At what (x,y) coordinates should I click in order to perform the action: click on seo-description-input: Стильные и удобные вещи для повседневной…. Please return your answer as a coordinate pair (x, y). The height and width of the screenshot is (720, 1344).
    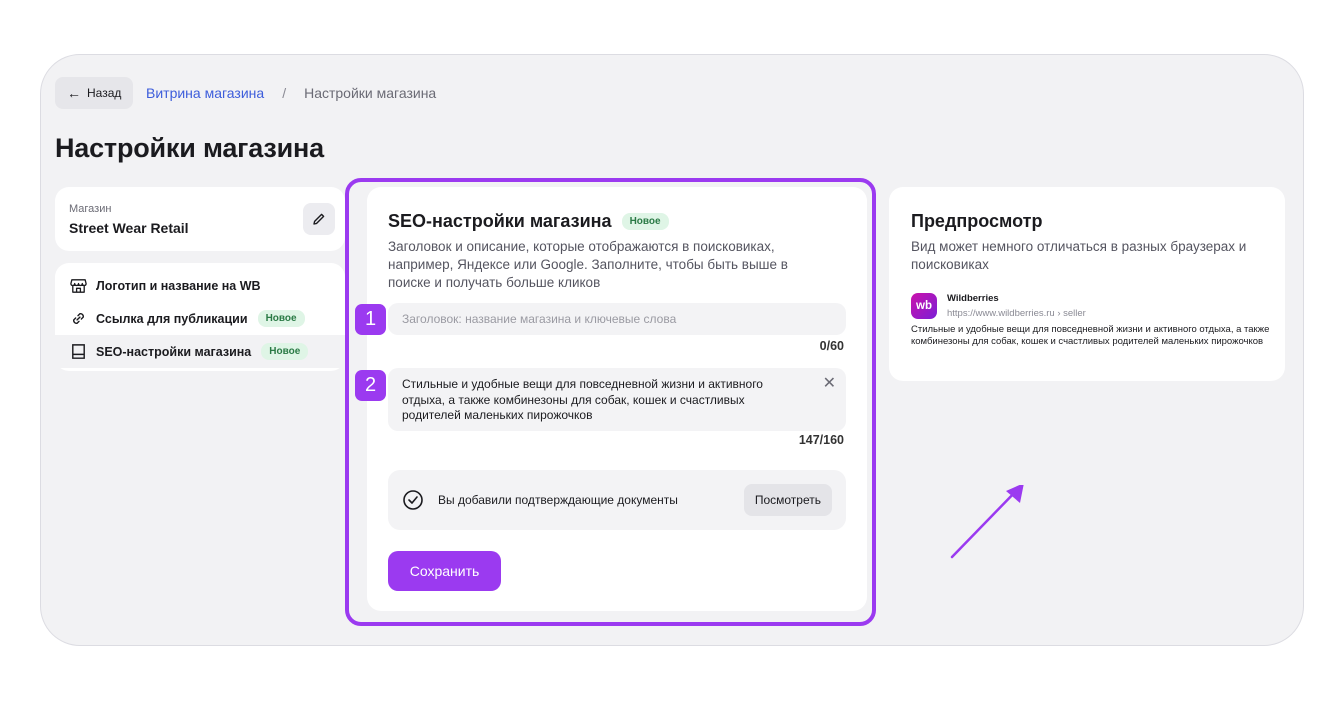
    Looking at the image, I should click on (617, 399).